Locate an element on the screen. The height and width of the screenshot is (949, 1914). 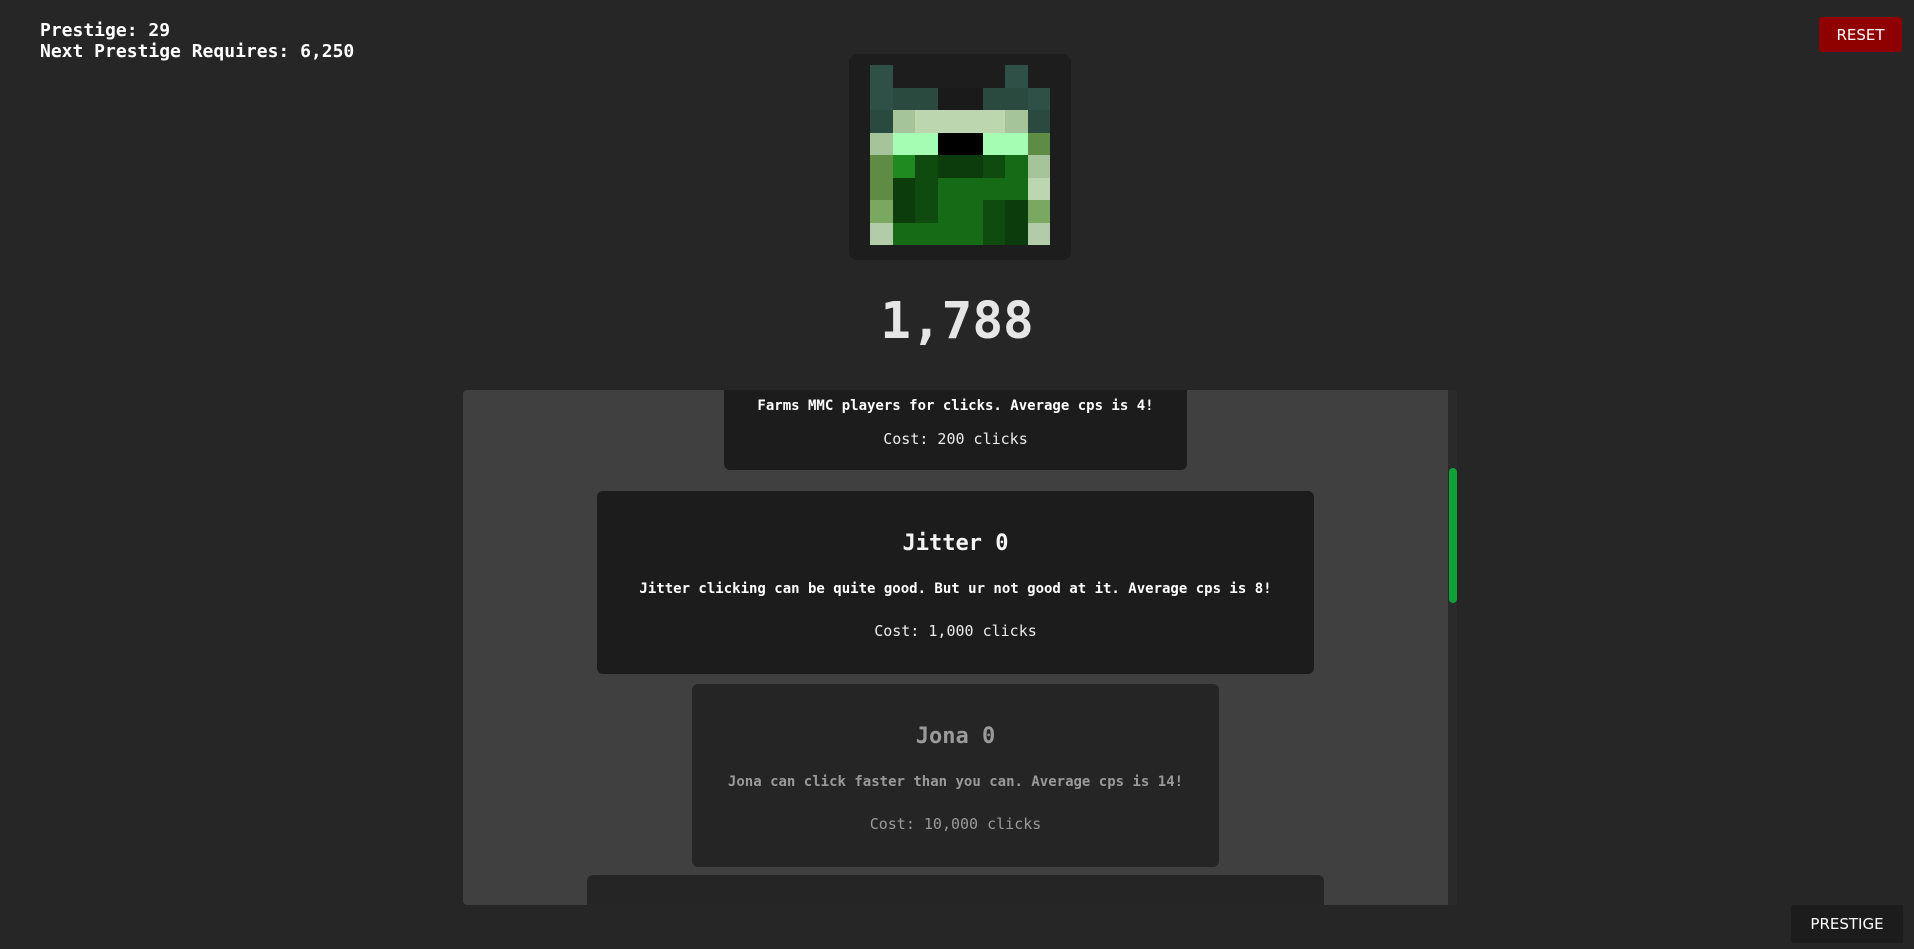
creeper-head-icon is located at coordinates (960, 155).